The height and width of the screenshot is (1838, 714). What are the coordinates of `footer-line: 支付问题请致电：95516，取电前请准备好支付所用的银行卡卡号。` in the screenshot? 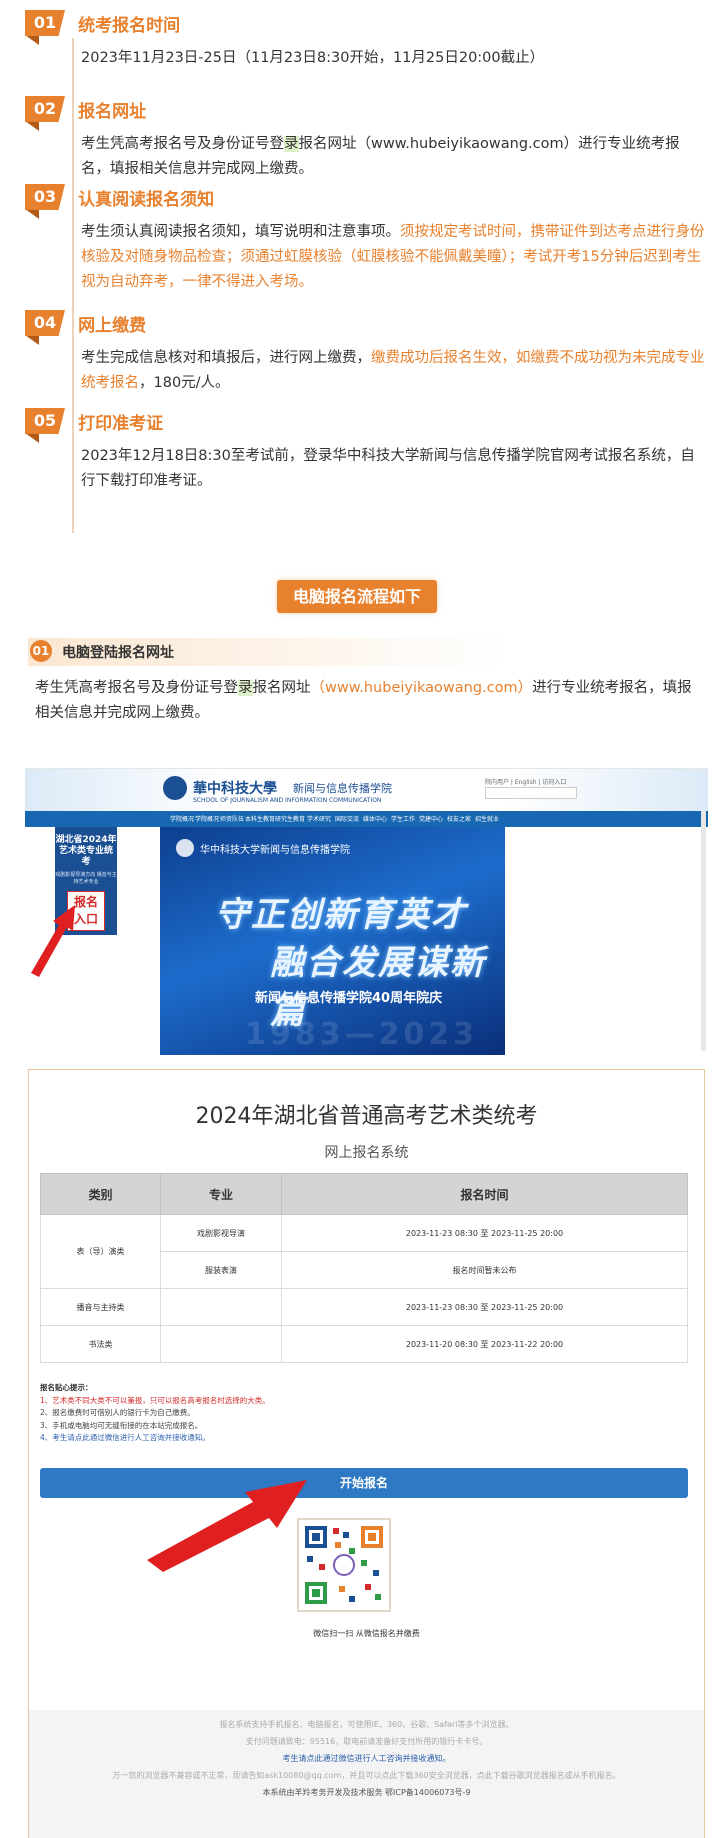 It's located at (366, 1741).